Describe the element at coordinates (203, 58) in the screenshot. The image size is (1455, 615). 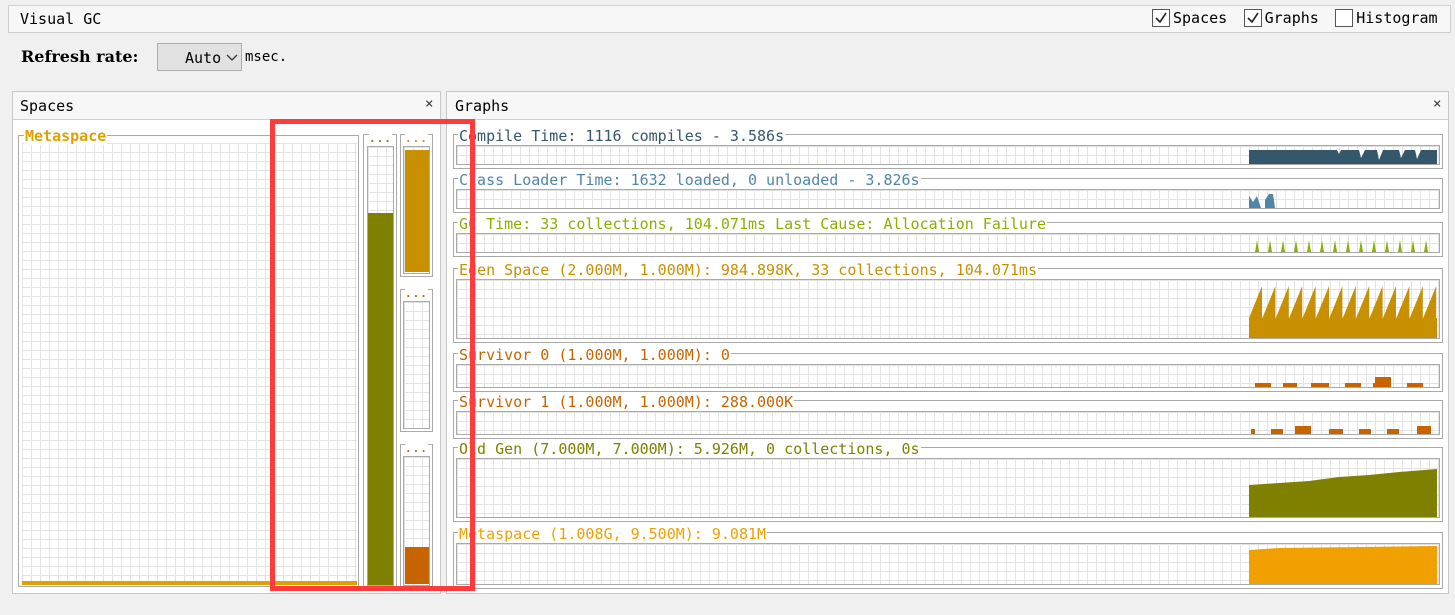
I see `refresh-rate-value: Auto` at that location.